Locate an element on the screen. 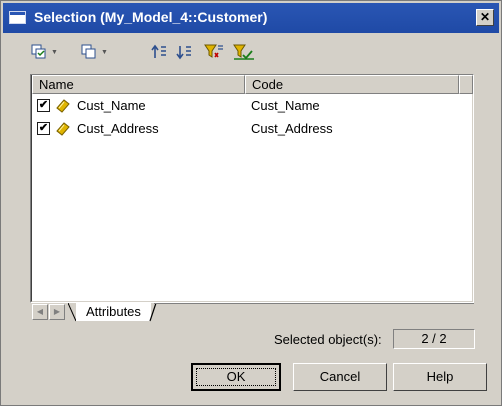 The width and height of the screenshot is (504, 408). column-header-filler is located at coordinates (466, 84).